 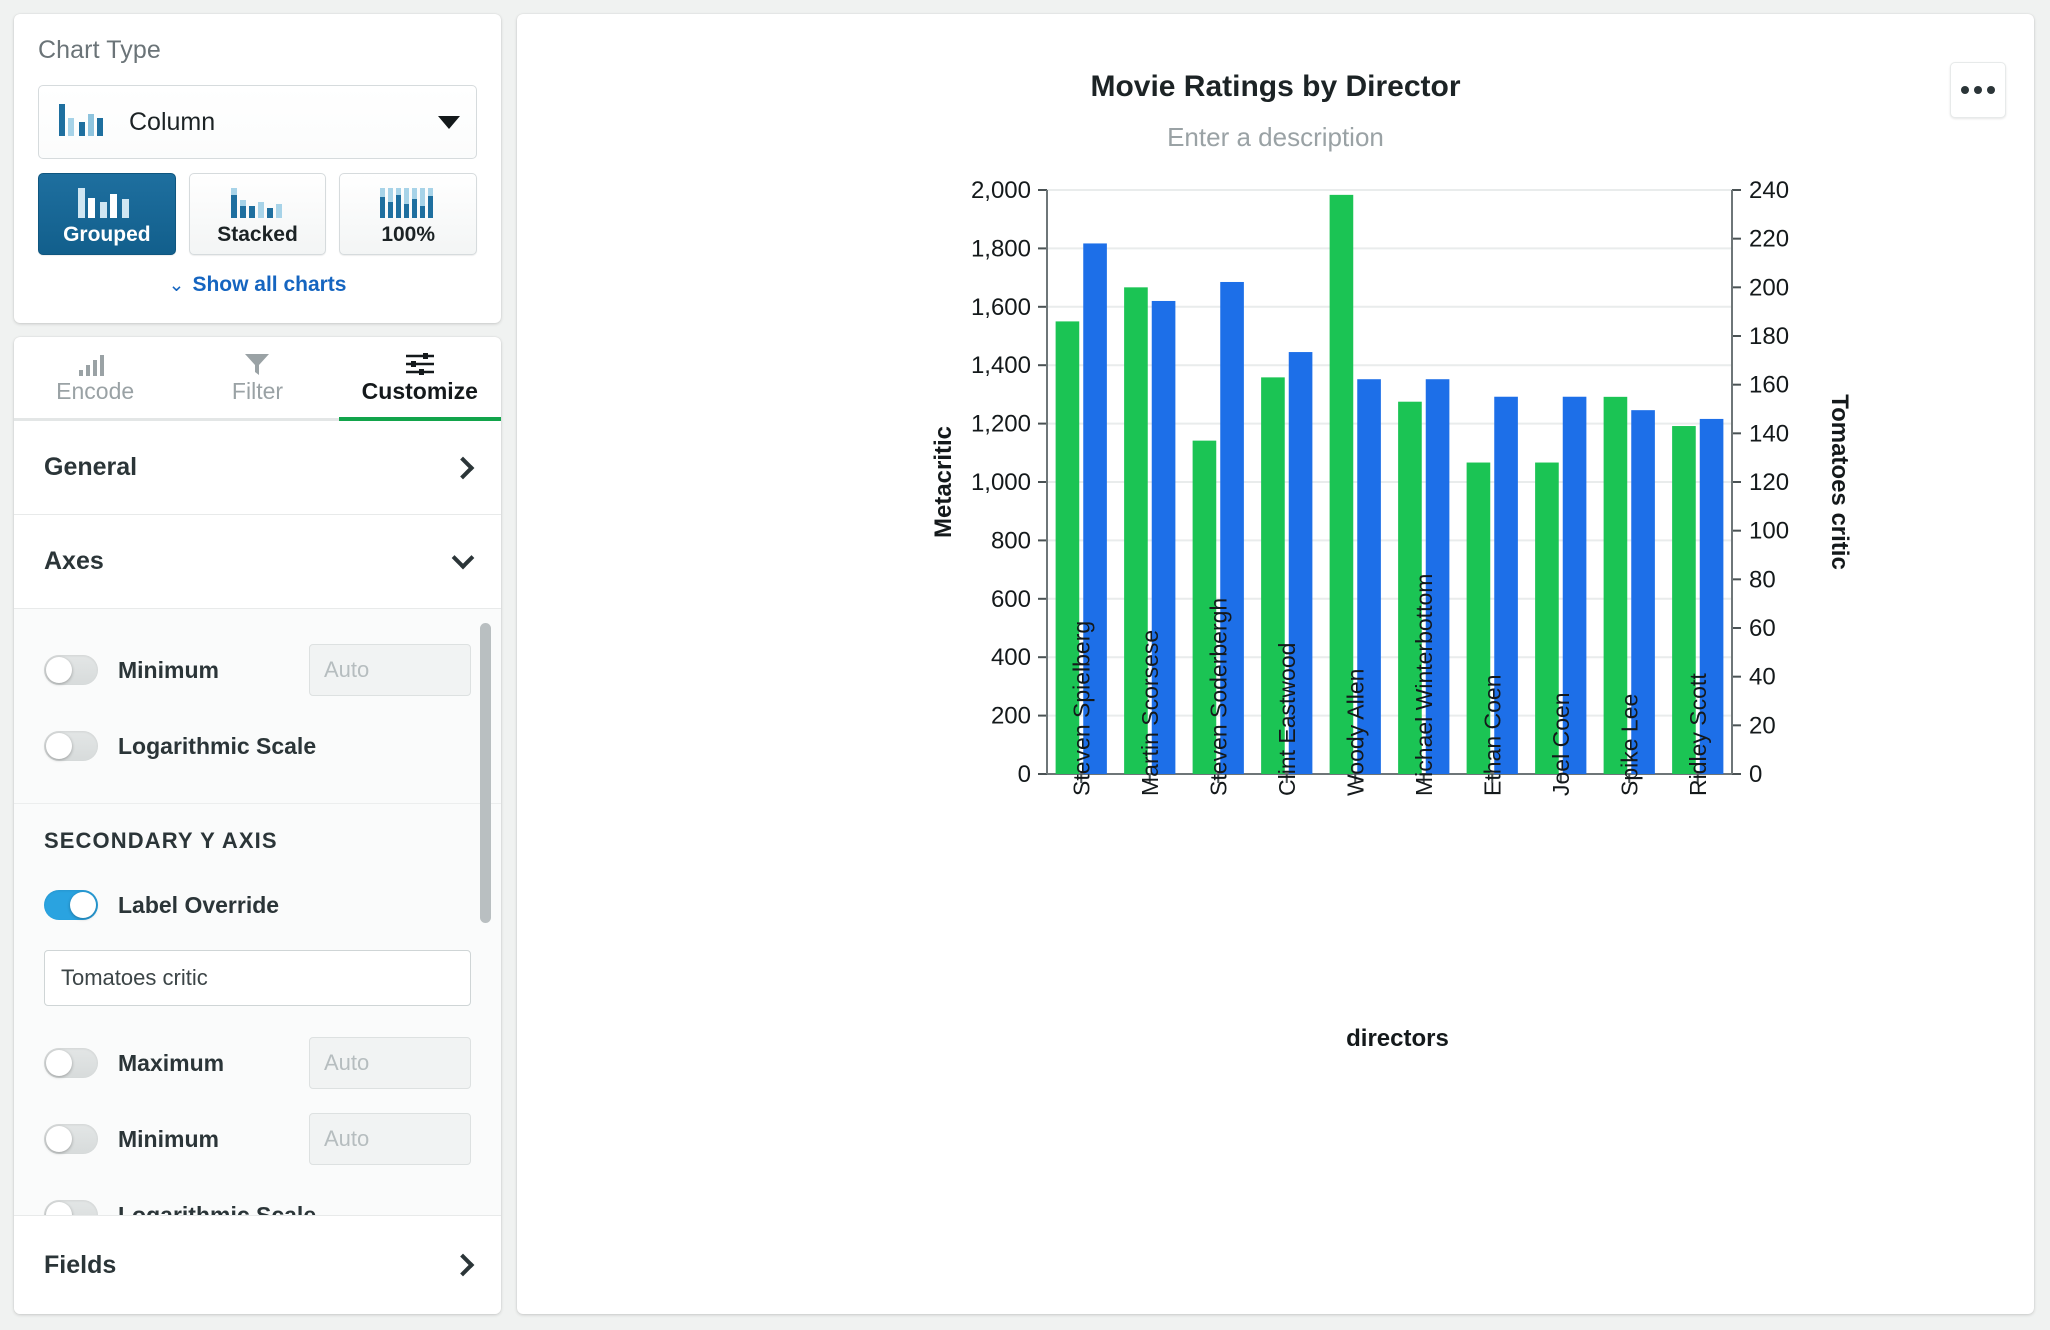 I want to click on section-fields: Fields, so click(x=257, y=1265).